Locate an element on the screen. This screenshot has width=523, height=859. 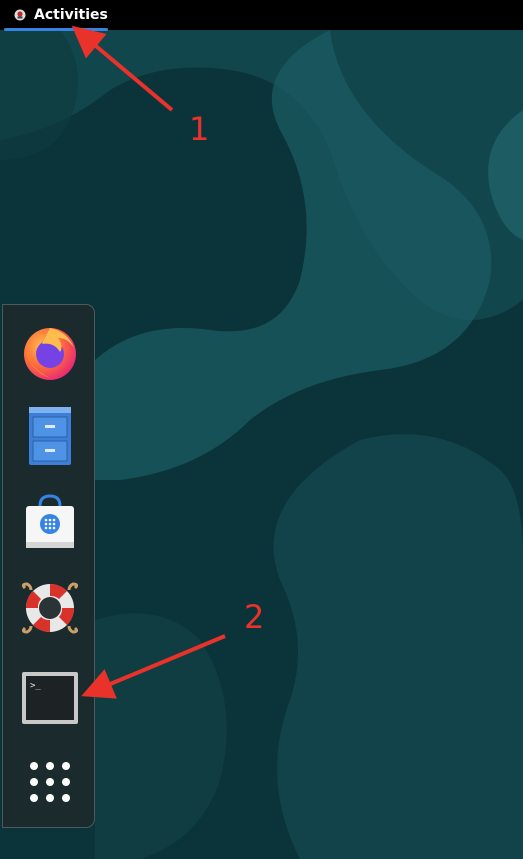
activities-label: Activities is located at coordinates (71, 15).